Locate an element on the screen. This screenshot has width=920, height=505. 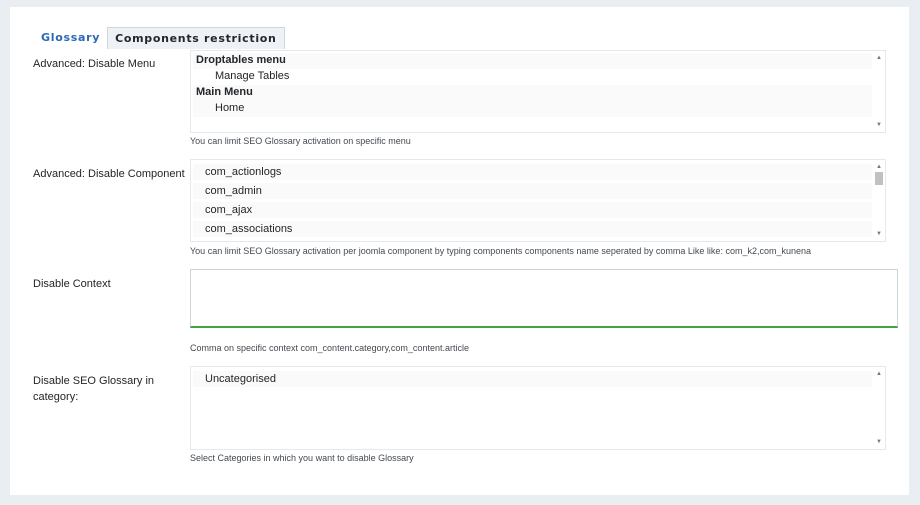
list-item: com_admin is located at coordinates (233, 191).